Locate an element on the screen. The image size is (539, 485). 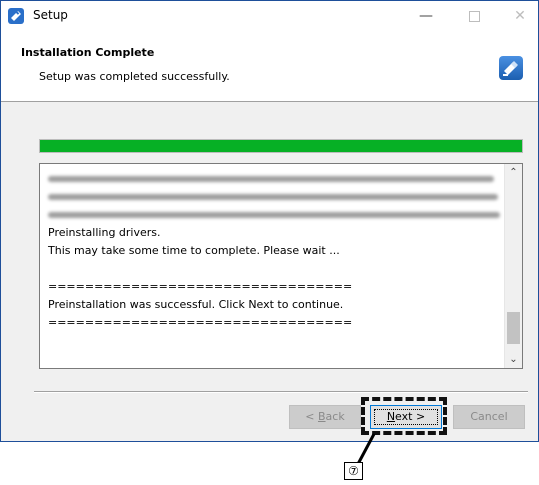
chevron-up-icon: ⌃ is located at coordinates (513, 172).